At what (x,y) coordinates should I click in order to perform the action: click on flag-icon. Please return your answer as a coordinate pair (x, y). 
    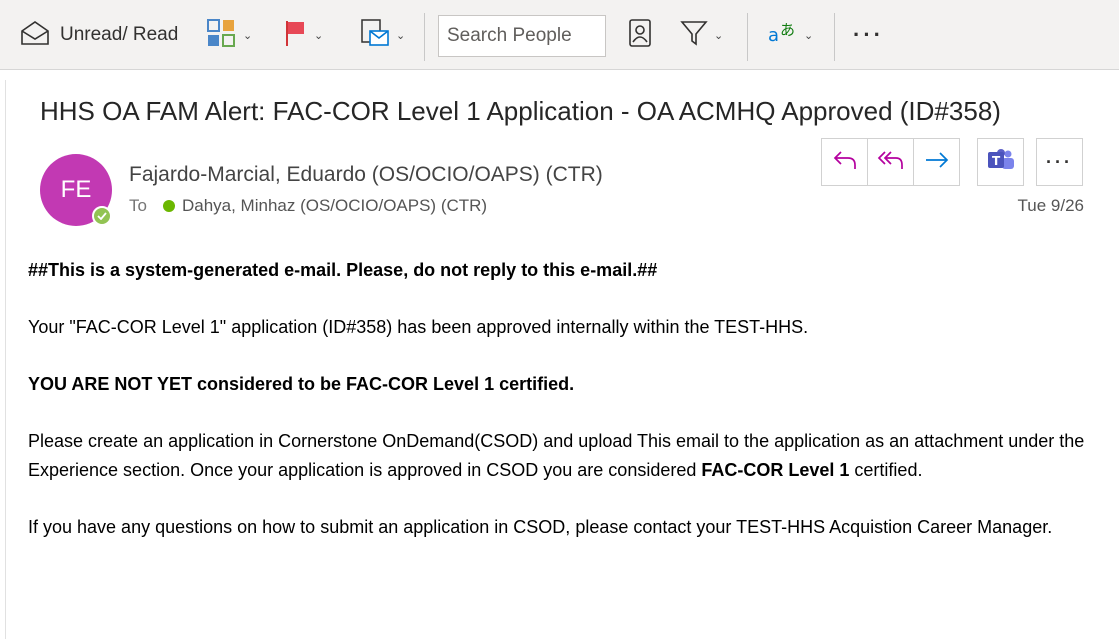
    Looking at the image, I should click on (296, 35).